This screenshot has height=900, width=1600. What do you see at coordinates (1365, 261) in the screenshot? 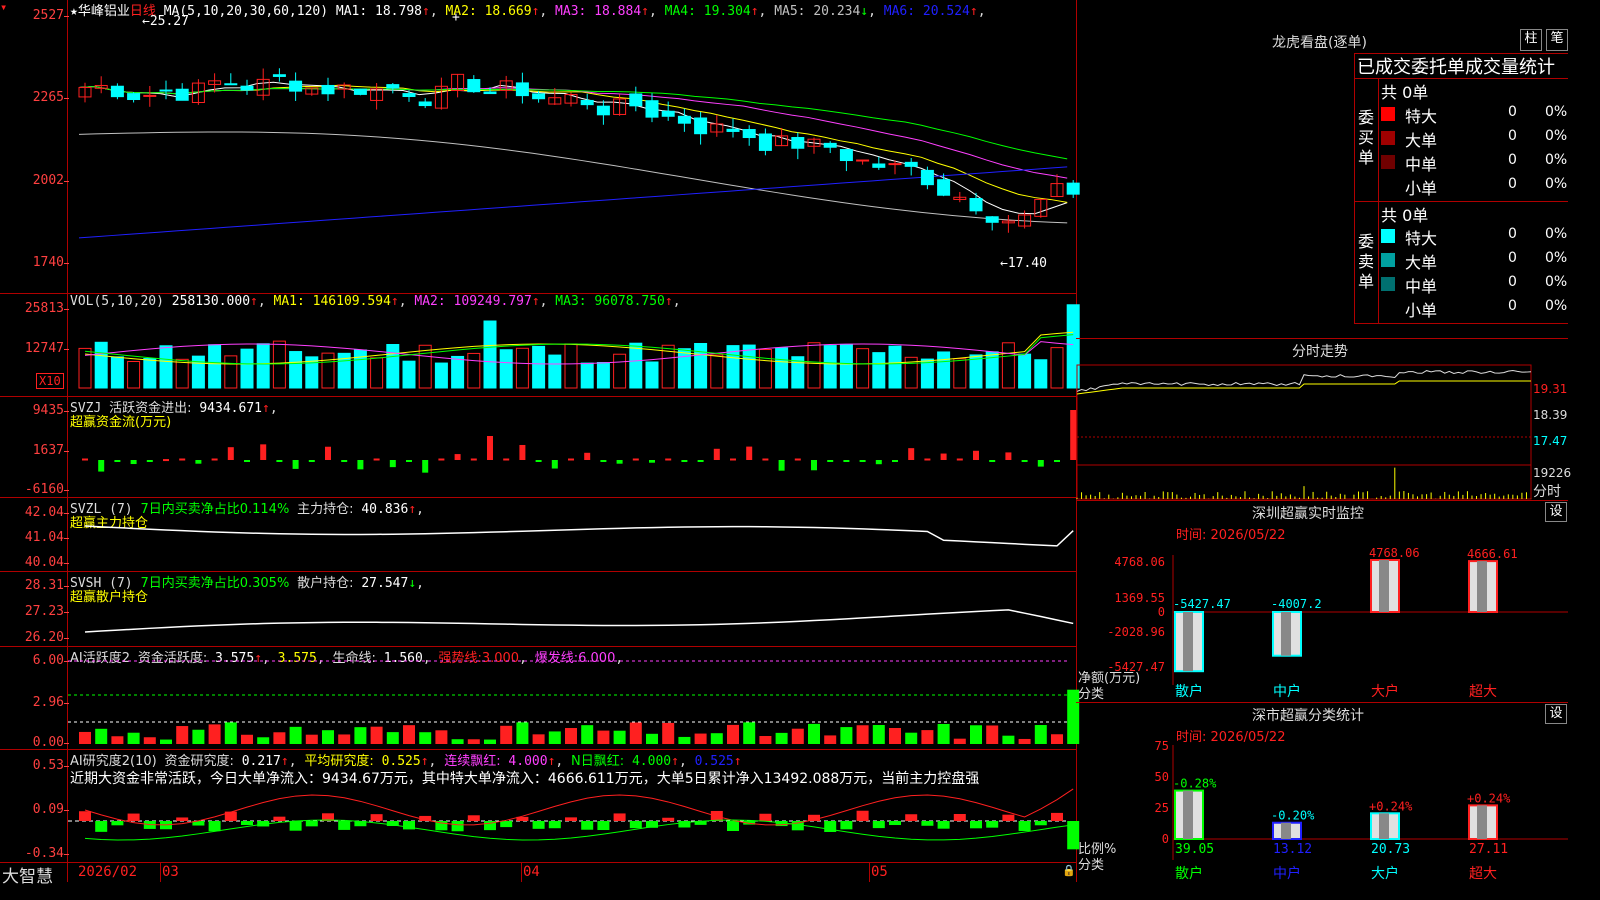
I see `sell-orders-label: 委卖单` at bounding box center [1365, 261].